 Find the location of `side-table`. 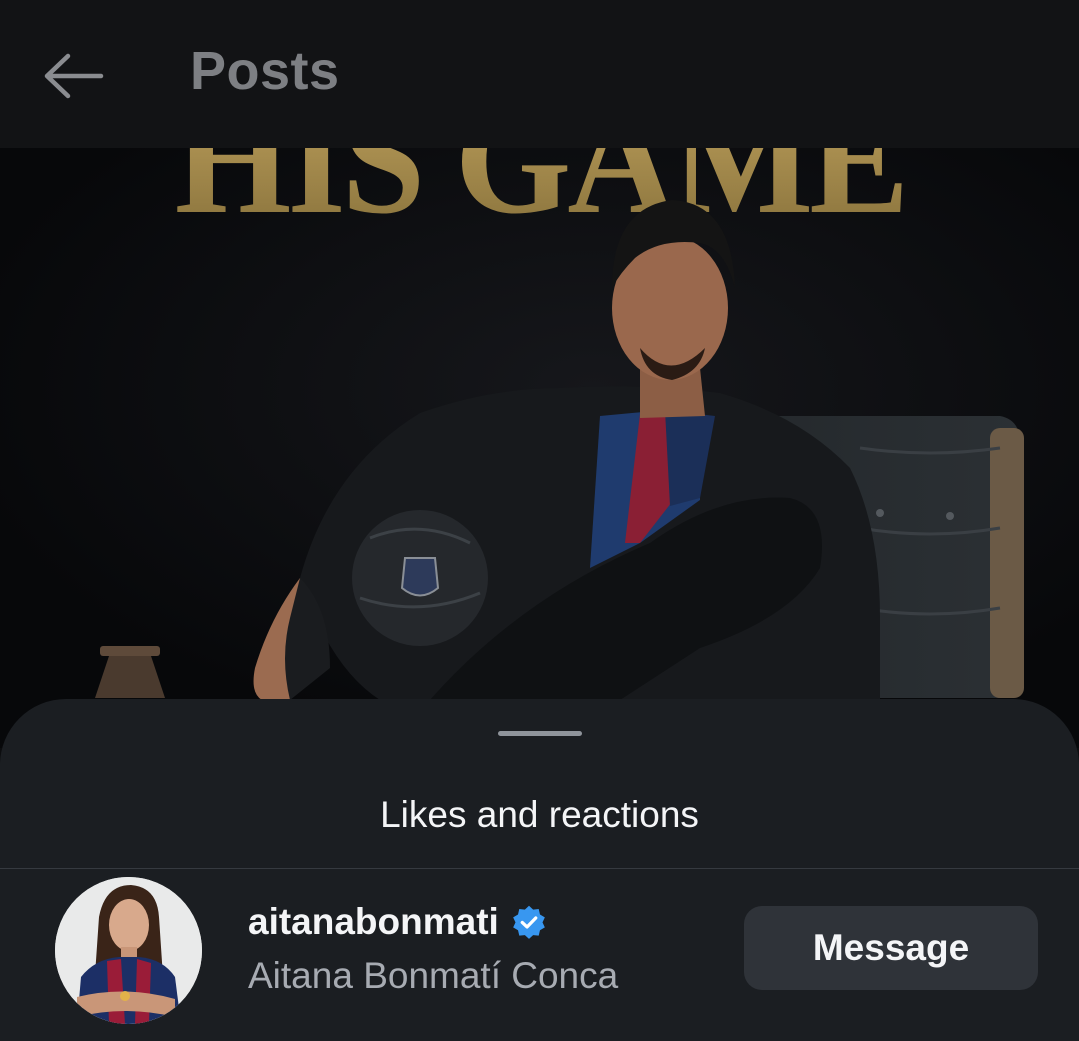

side-table is located at coordinates (130, 672).